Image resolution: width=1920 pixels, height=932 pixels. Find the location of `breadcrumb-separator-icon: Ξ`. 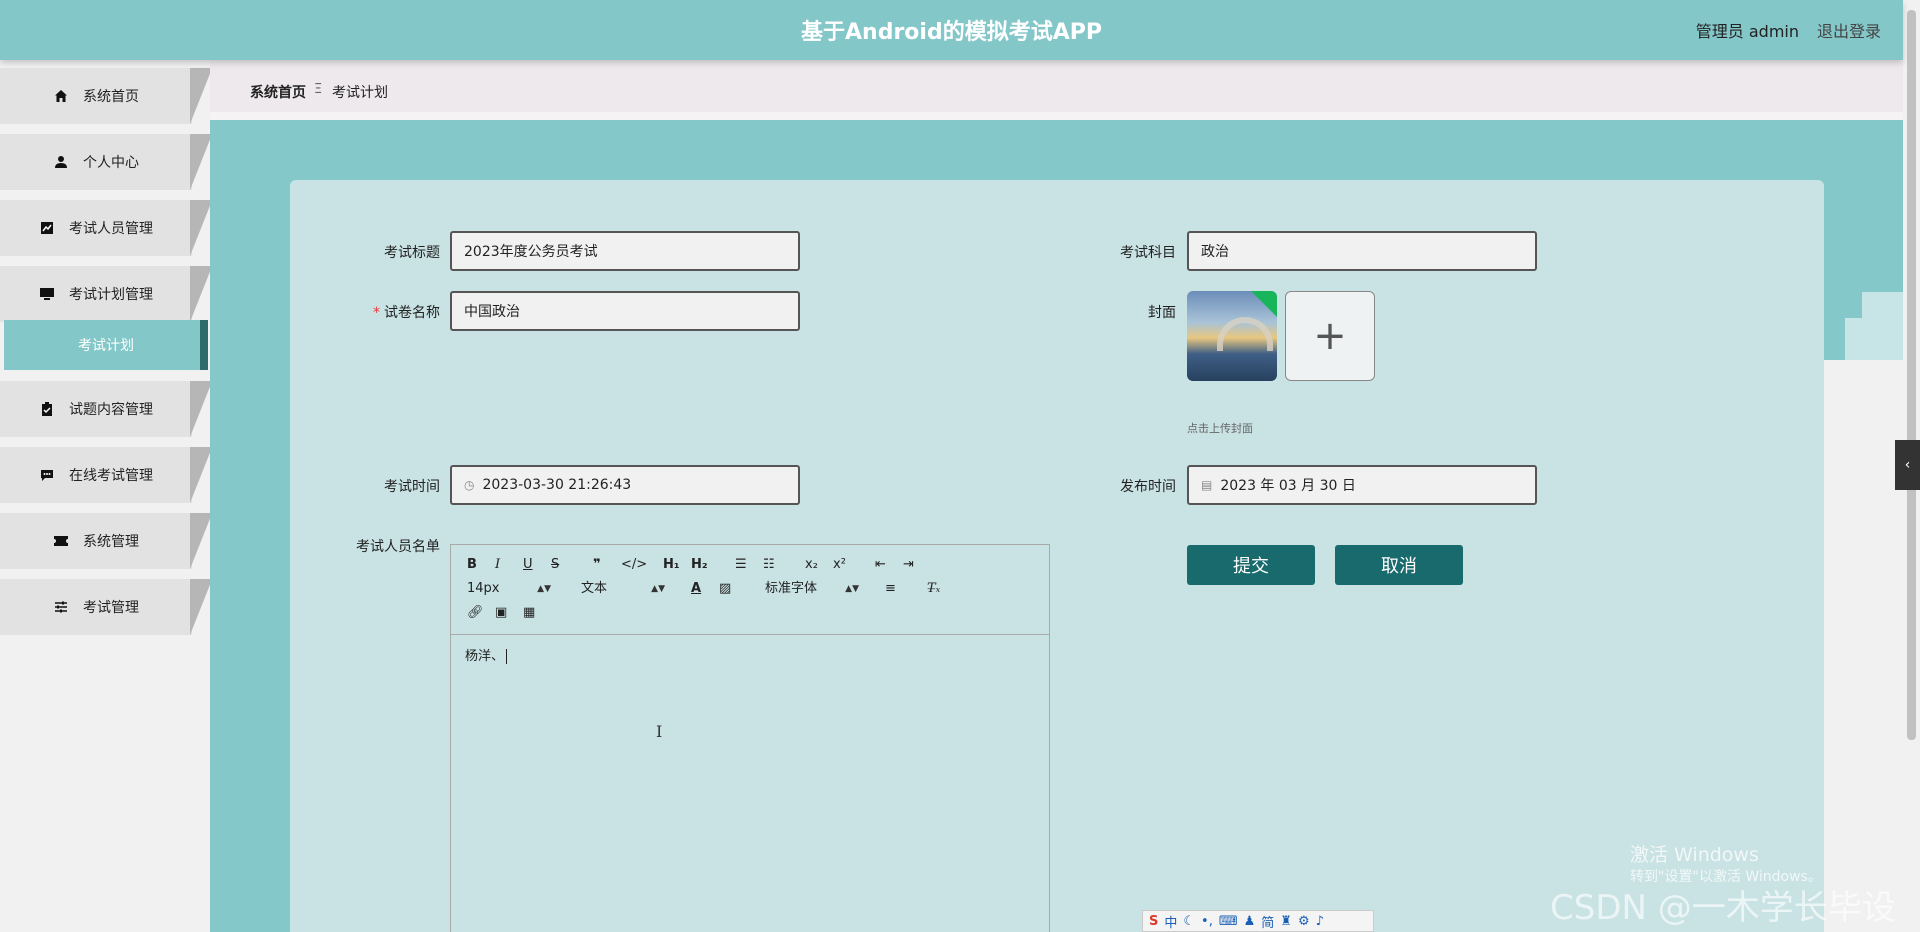

breadcrumb-separator-icon: Ξ is located at coordinates (318, 89).